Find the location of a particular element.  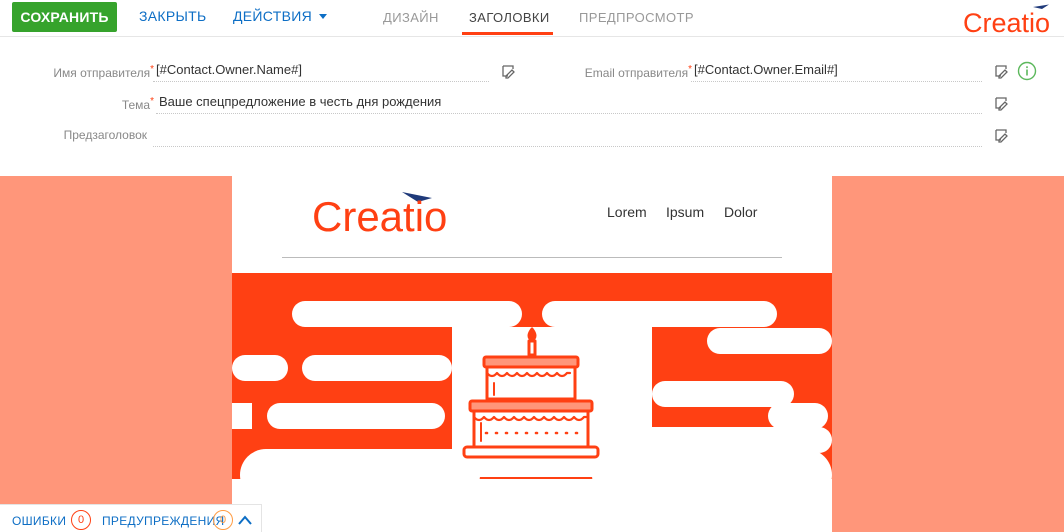

actions-label: ДЕЙСТВИЯ is located at coordinates (272, 16).